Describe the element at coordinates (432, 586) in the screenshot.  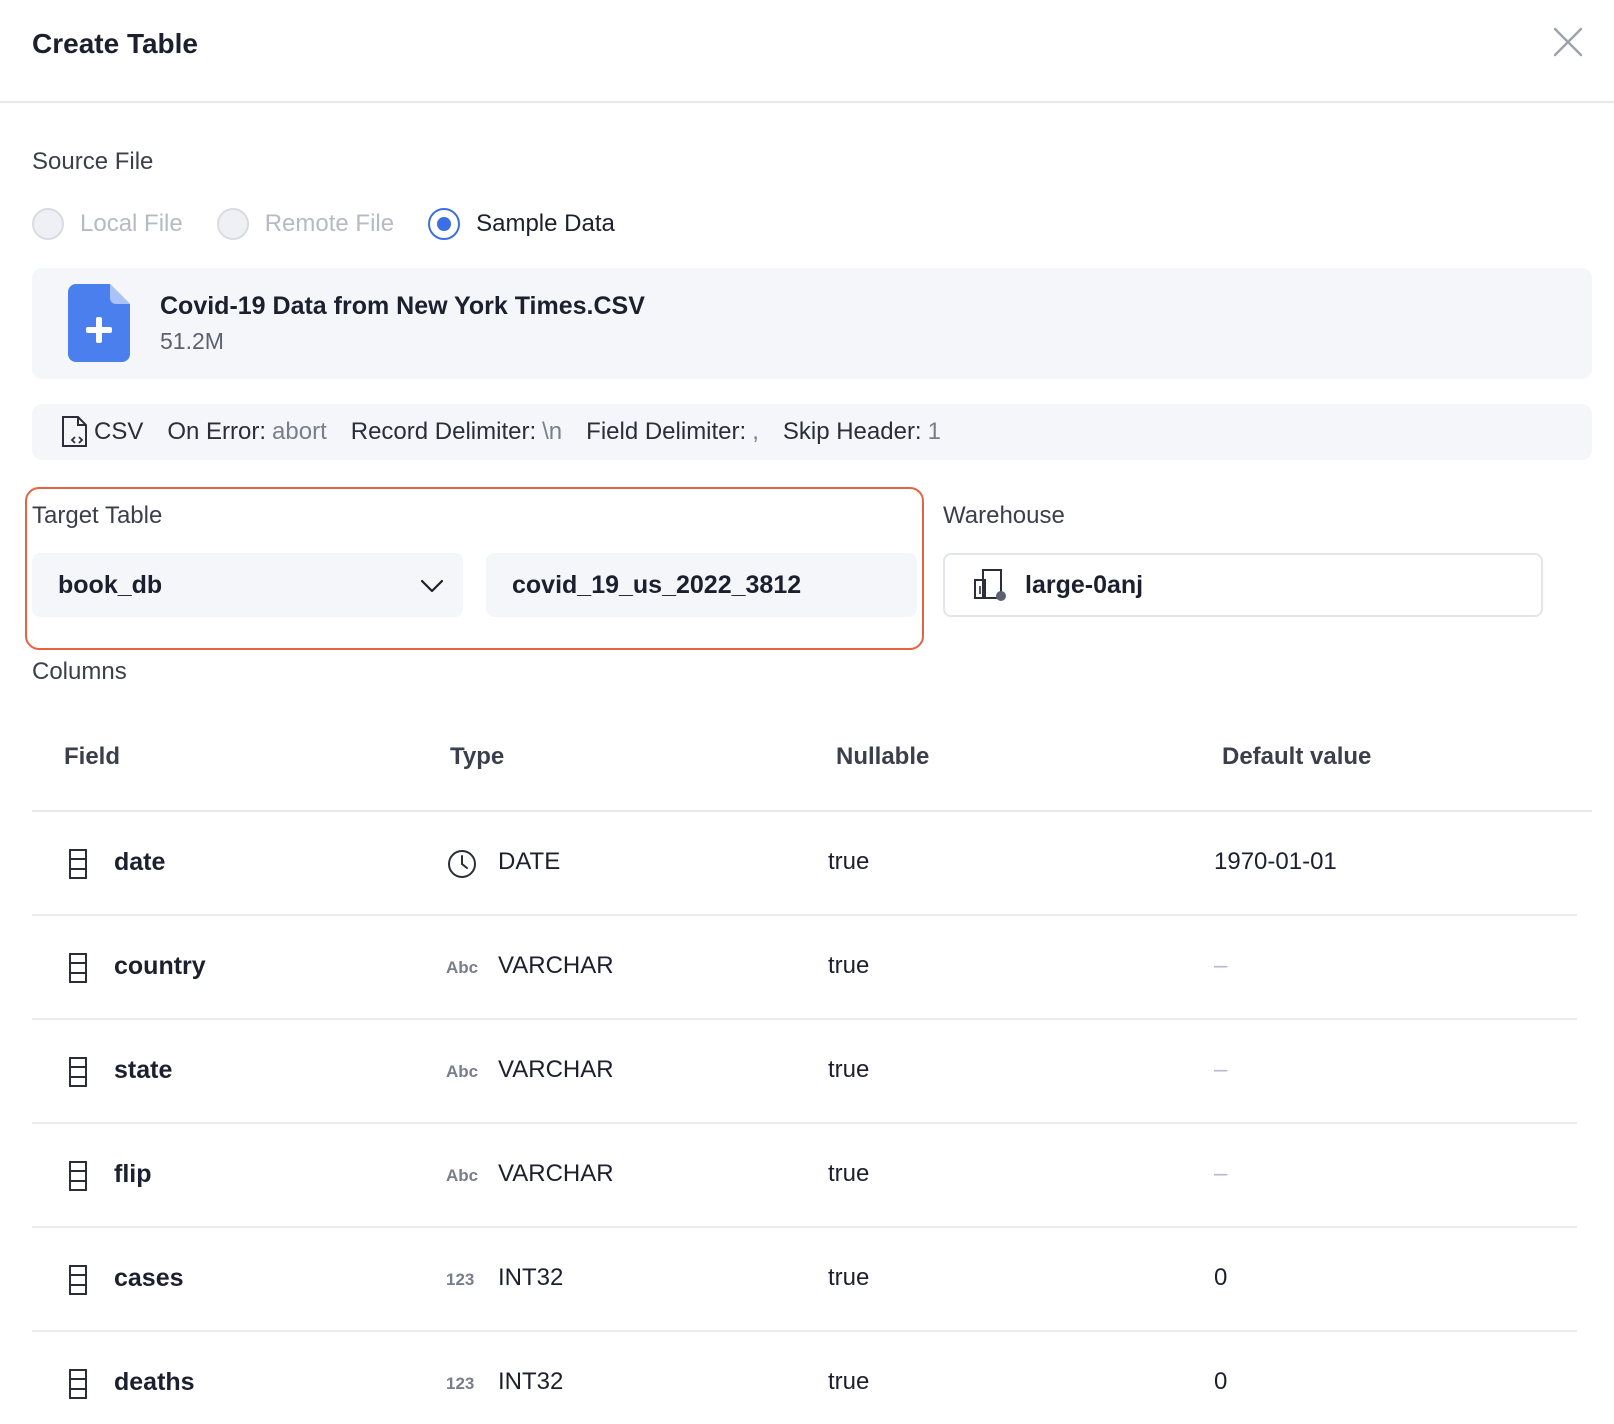
I see `chevron-down-icon` at that location.